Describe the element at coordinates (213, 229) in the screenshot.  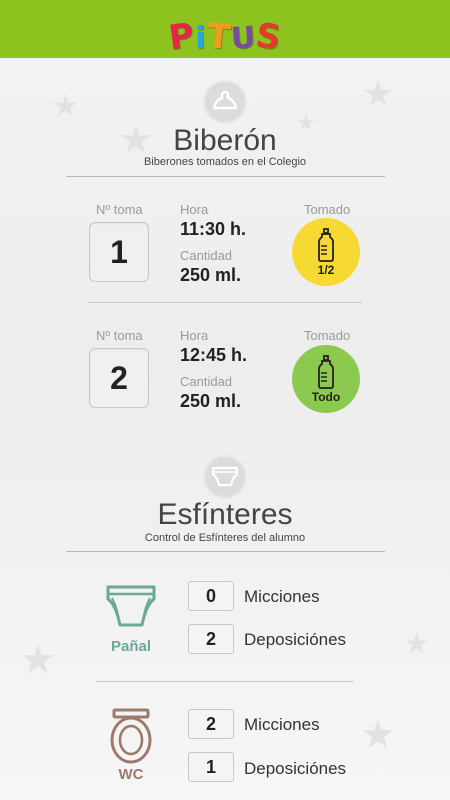
I see `feed-time: 11:30 h.` at that location.